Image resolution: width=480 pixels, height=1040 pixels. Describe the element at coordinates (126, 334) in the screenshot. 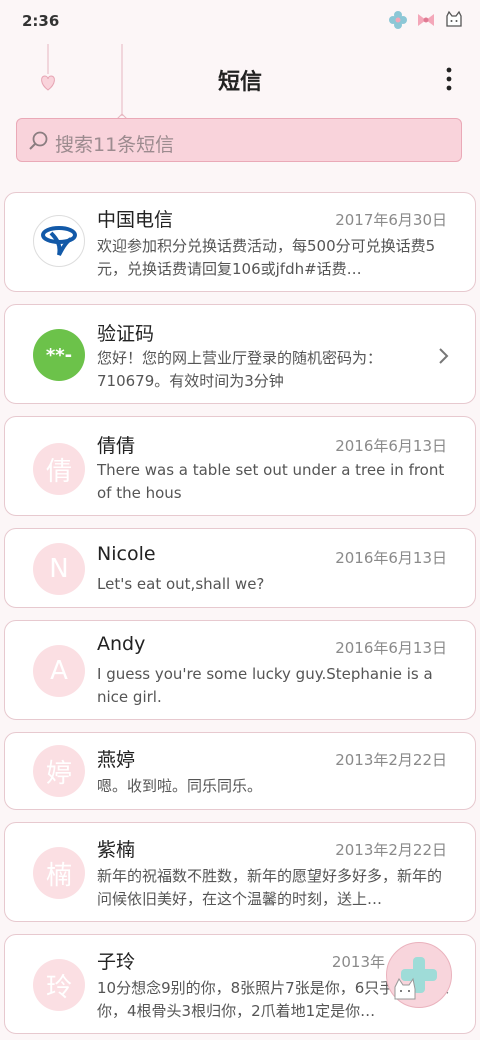

I see `contact-name: 验证码` at that location.